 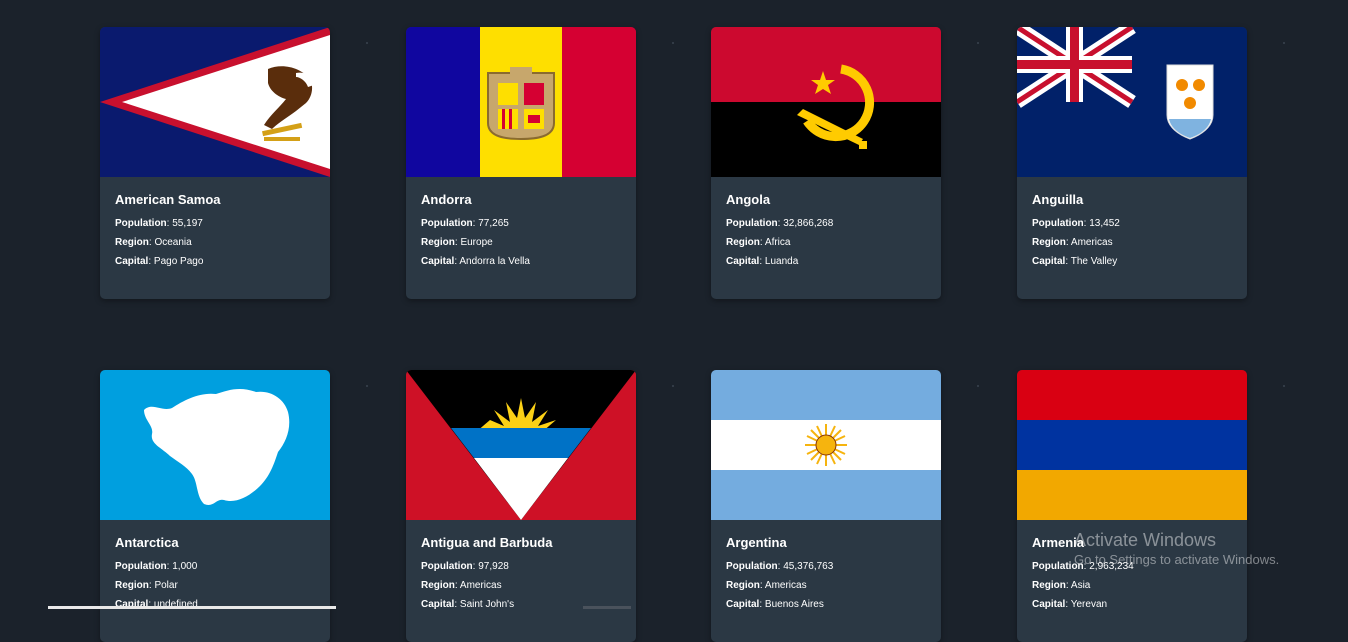 What do you see at coordinates (1058, 542) in the screenshot?
I see `country-name: Armenia` at bounding box center [1058, 542].